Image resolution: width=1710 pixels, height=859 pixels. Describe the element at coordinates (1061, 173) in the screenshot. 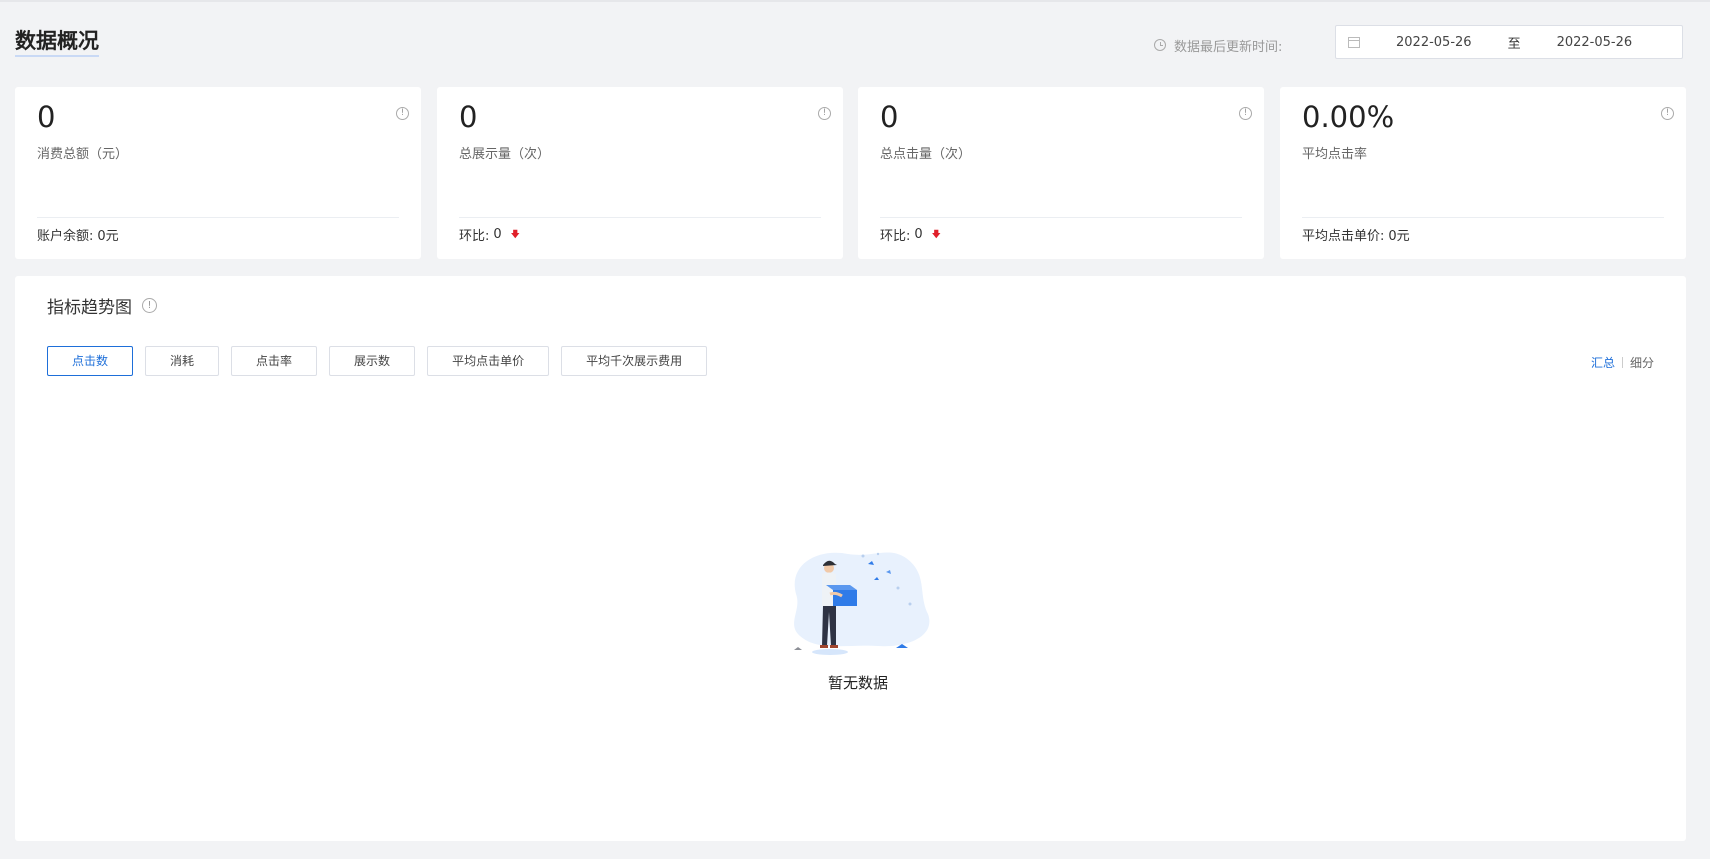

I see `stat-card-clicks: 0 总点击量（次） ! 环比: 0 🡇` at that location.